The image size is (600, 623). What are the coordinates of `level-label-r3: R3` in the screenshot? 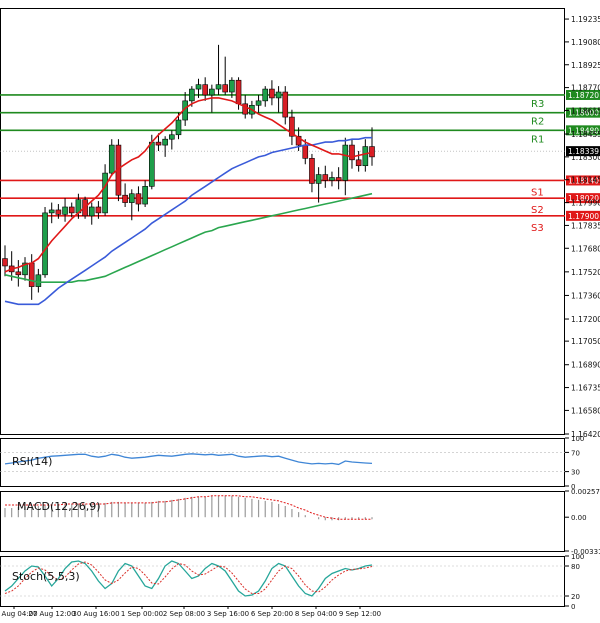 It's located at (537, 104).